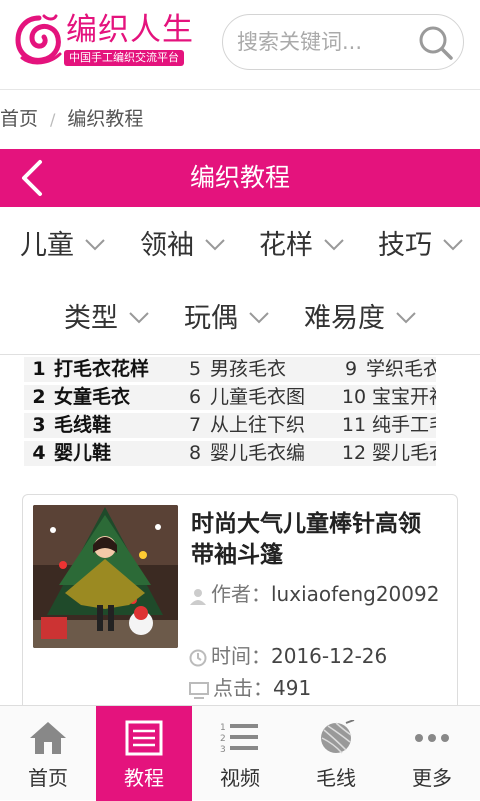 The height and width of the screenshot is (801, 480). I want to click on hot-keyword-link: 10宝宝开衫, so click(388, 397).